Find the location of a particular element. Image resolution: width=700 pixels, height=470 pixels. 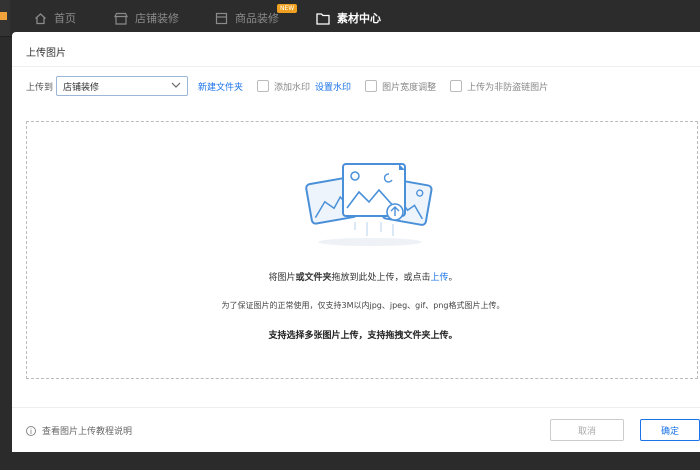

non-hotlink-label: 上传为非防盗链图片 is located at coordinates (508, 87).